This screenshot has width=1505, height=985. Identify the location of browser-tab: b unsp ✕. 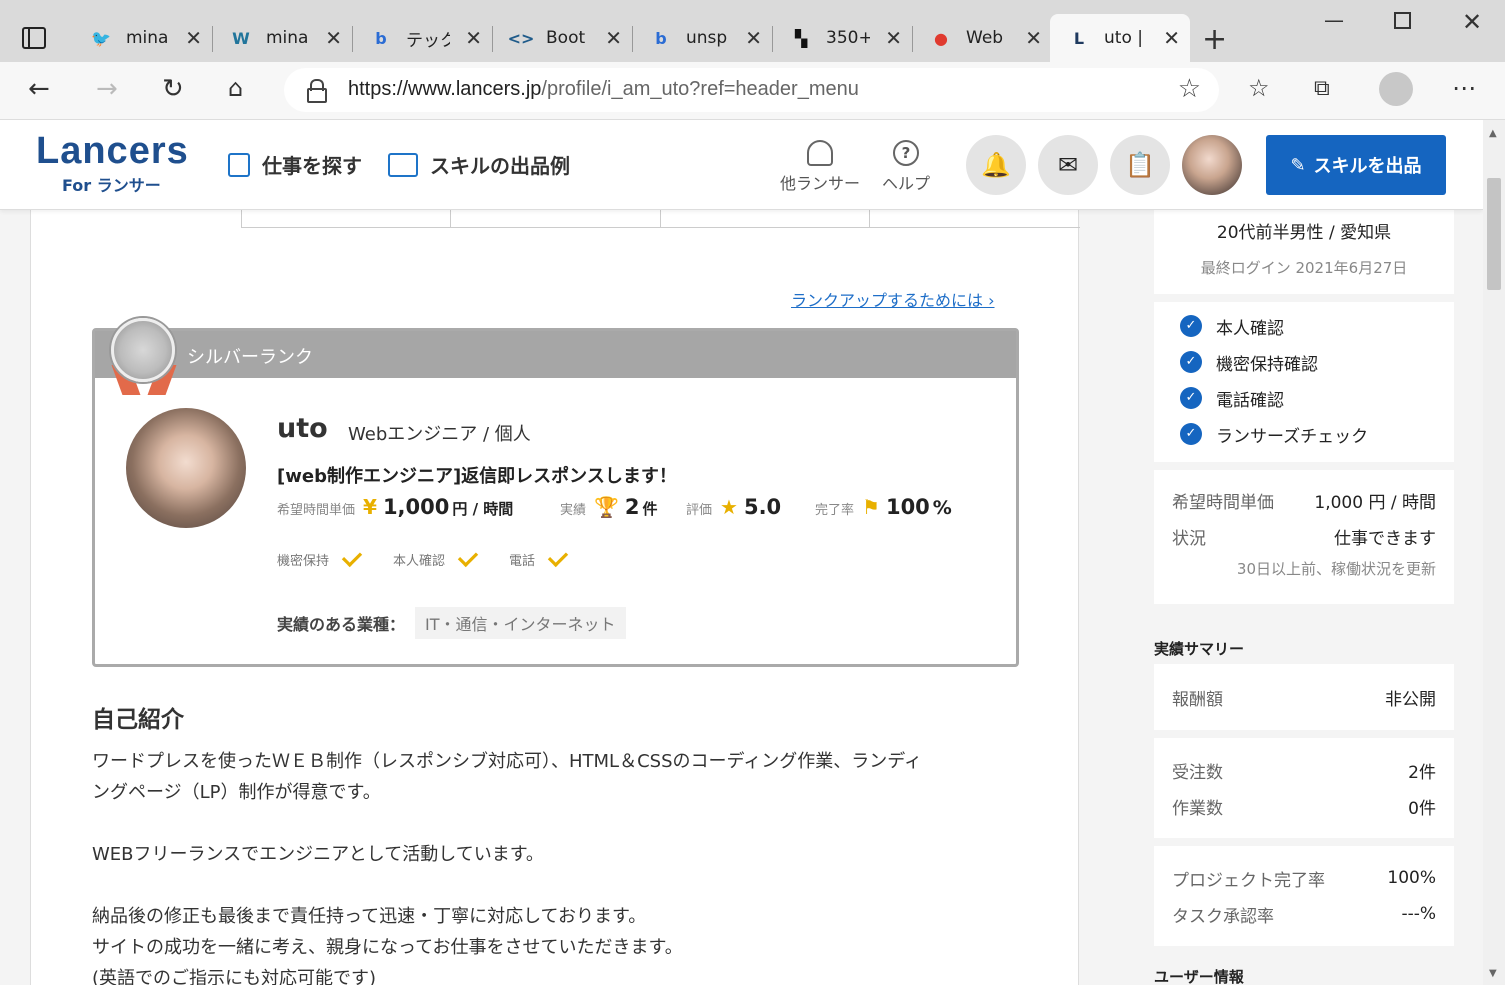
(702, 38).